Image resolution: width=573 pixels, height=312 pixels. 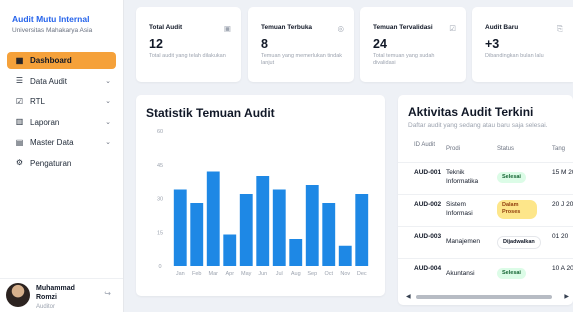 I want to click on database-icon: ☰, so click(x=19, y=80).